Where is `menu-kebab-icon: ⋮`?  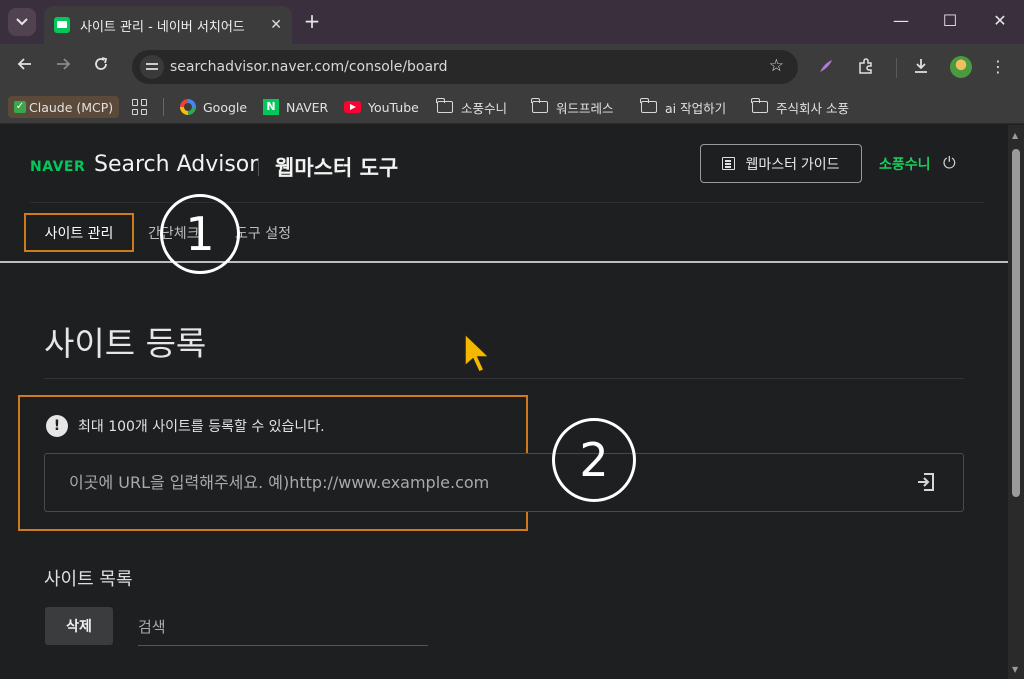
menu-kebab-icon: ⋮ is located at coordinates (998, 67).